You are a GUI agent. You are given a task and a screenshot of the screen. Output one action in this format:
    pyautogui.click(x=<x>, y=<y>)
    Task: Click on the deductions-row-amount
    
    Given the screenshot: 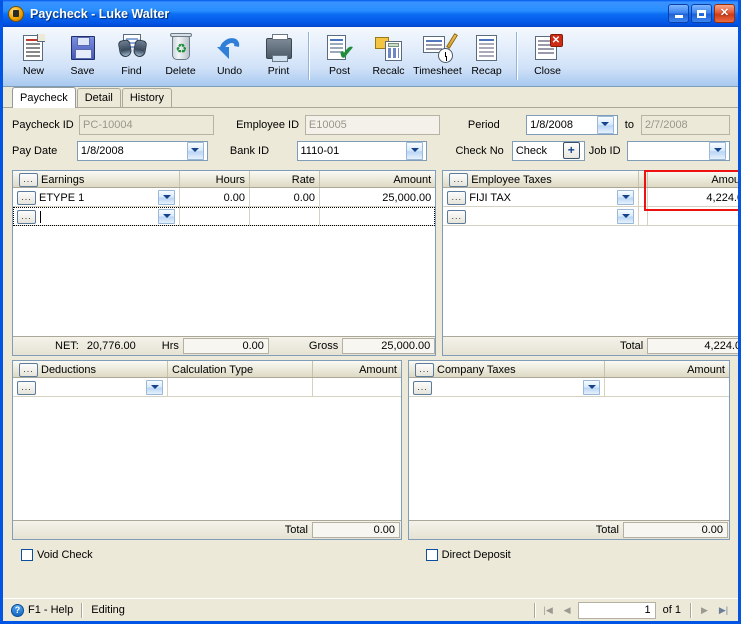 What is the action you would take?
    pyautogui.click(x=357, y=387)
    